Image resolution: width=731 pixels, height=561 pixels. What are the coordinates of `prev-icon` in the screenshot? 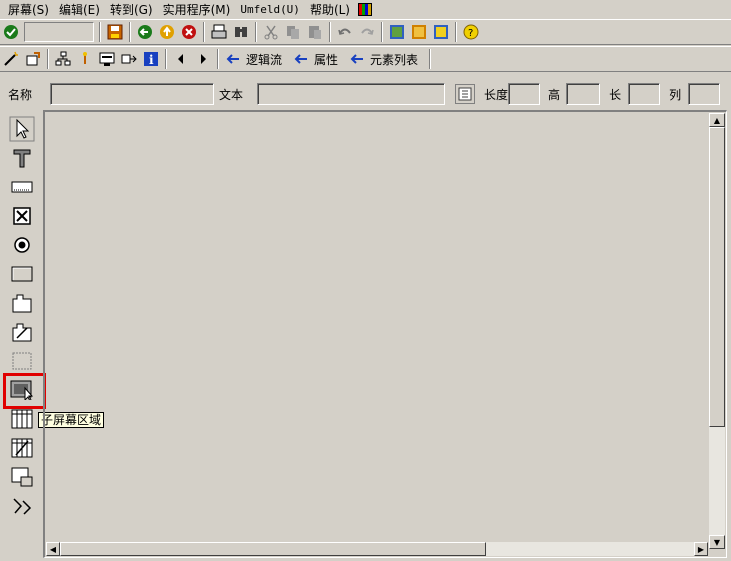 It's located at (181, 59).